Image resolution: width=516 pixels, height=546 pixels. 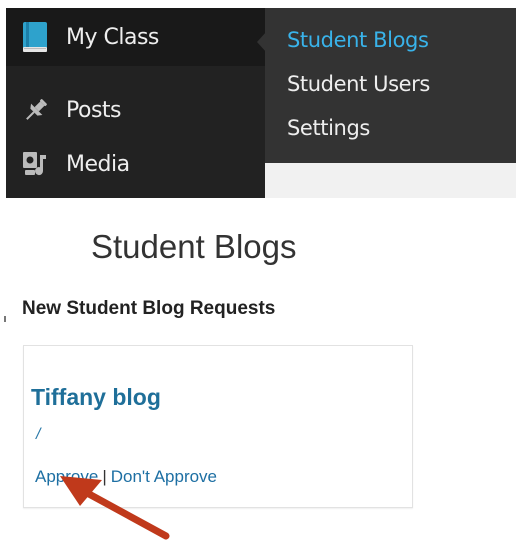 What do you see at coordinates (5, 319) in the screenshot?
I see `edge-mark` at bounding box center [5, 319].